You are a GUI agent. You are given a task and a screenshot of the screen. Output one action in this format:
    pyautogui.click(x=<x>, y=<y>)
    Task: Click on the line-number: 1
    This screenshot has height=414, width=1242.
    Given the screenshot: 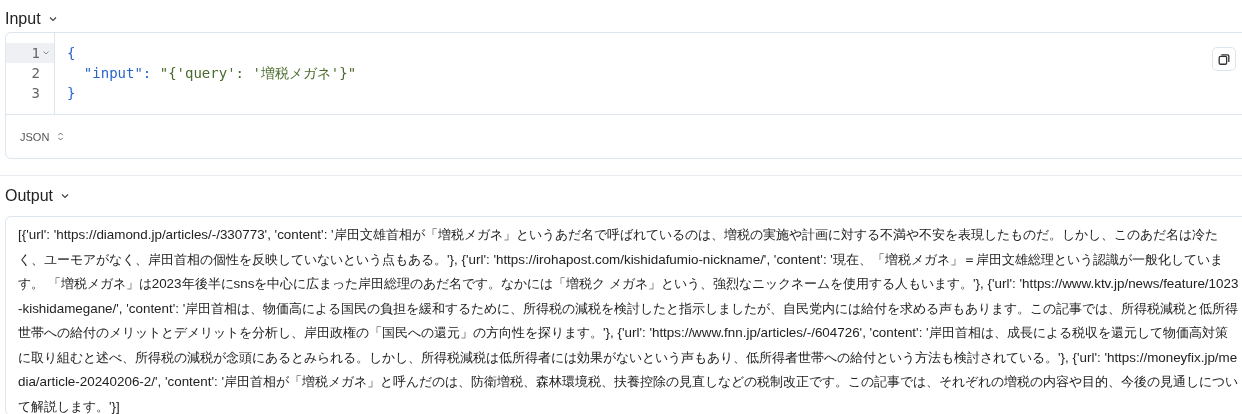 What is the action you would take?
    pyautogui.click(x=30, y=53)
    